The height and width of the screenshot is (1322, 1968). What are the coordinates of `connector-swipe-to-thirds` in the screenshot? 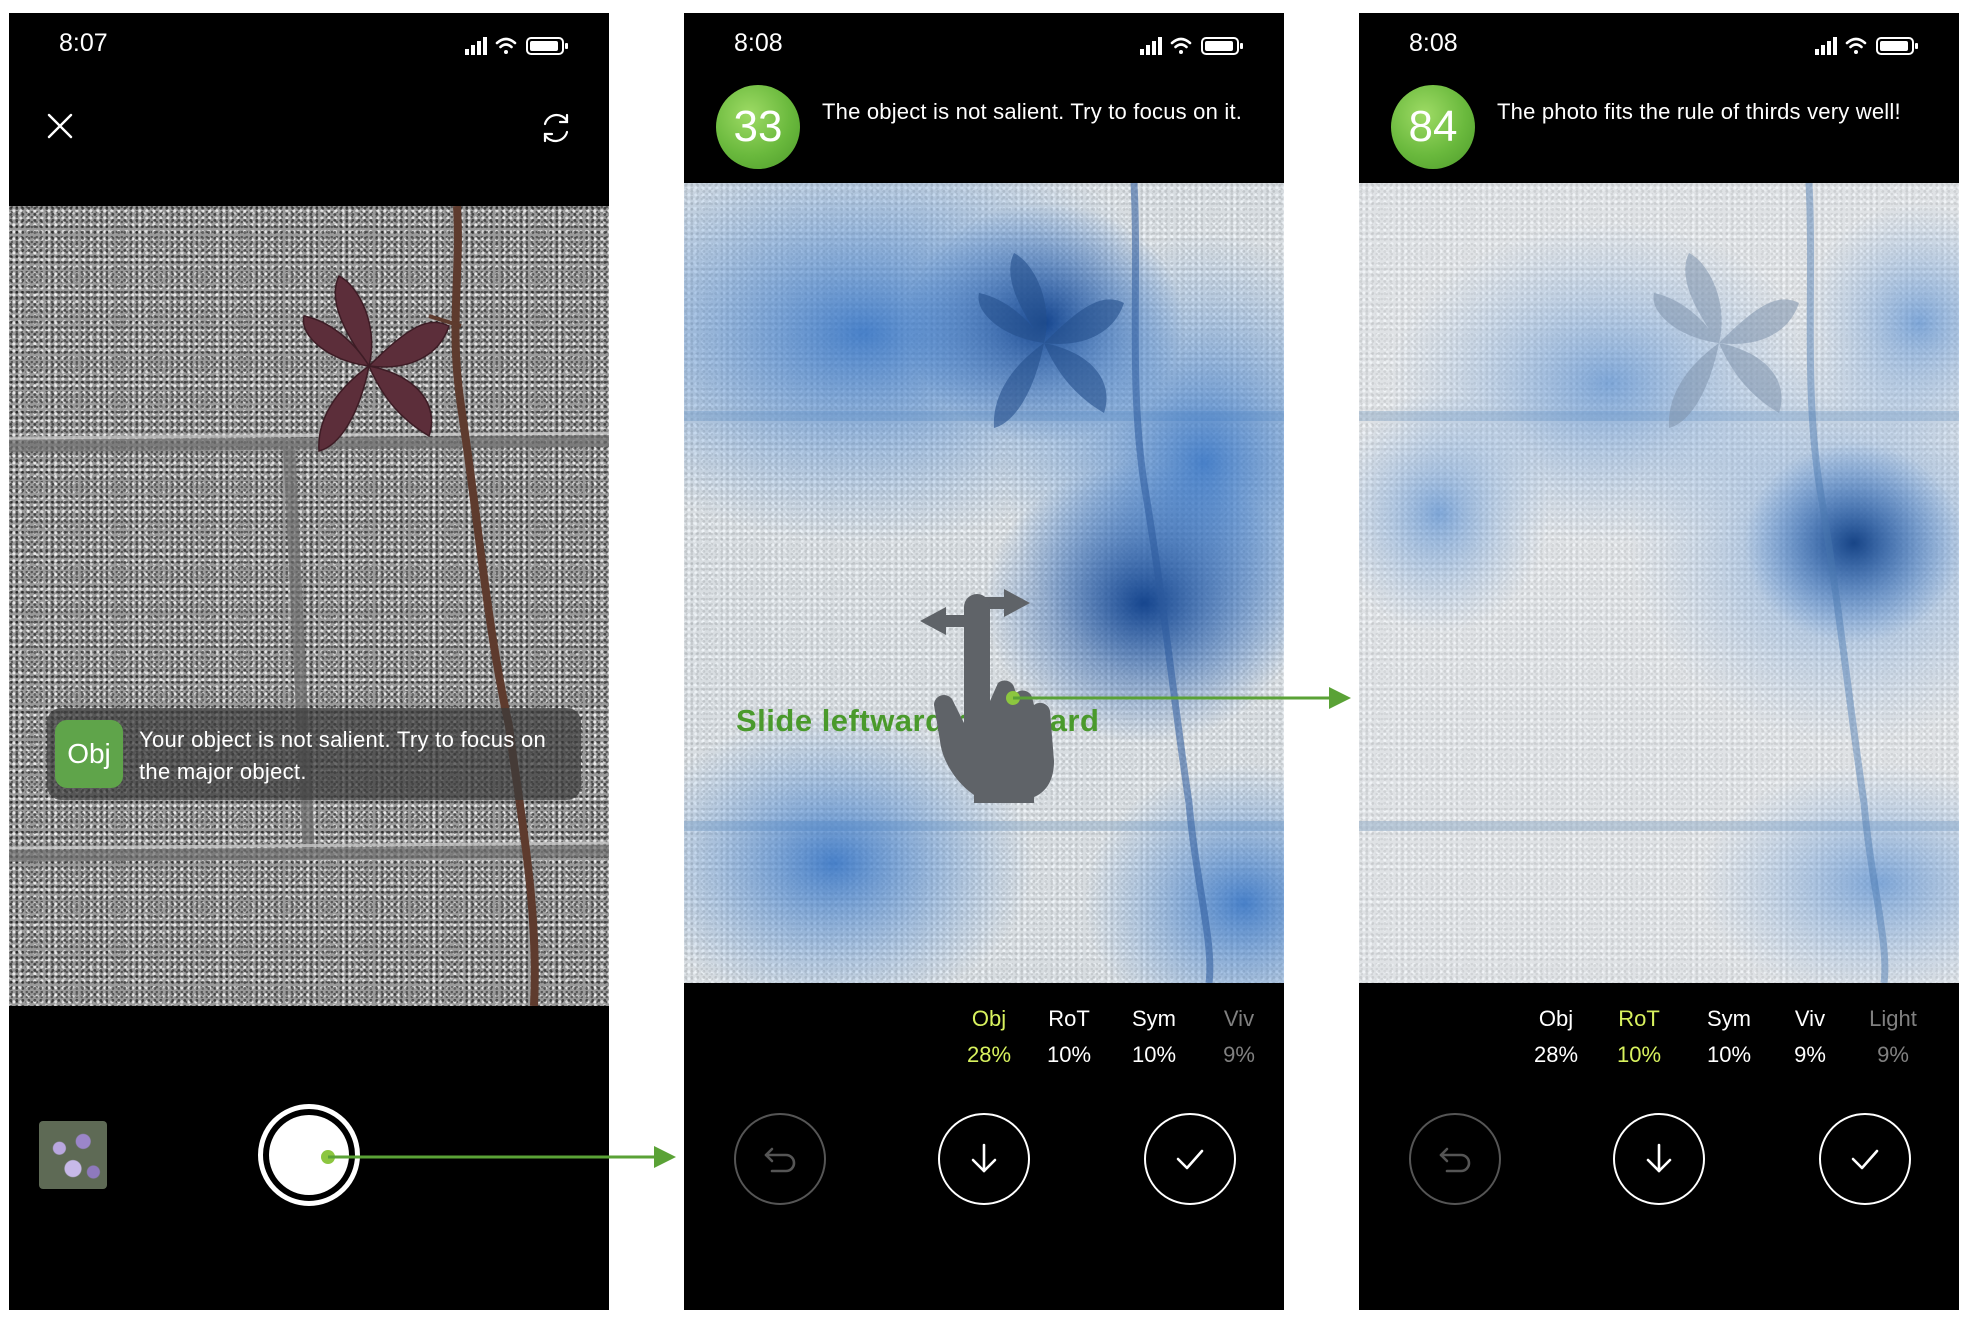 It's located at (1178, 698).